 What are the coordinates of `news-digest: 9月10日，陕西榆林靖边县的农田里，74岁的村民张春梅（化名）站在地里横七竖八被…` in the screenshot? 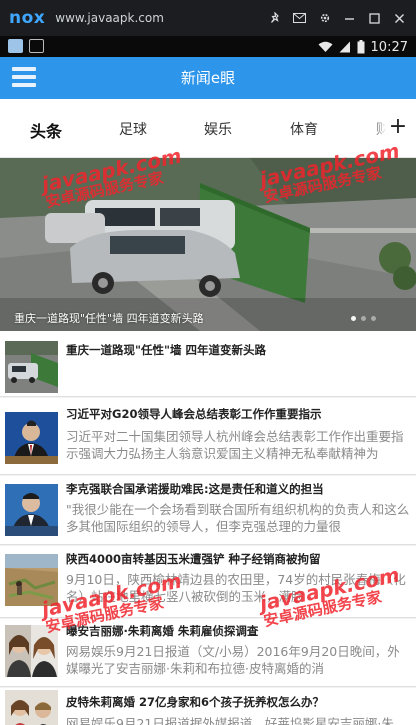 It's located at (236, 588).